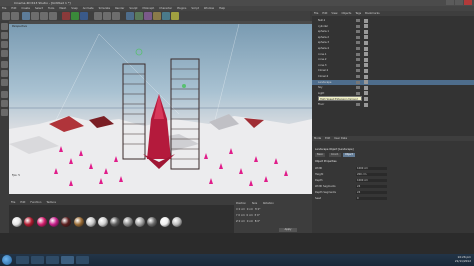  I want to click on attribute-subtab: Basic, so click(320, 155).